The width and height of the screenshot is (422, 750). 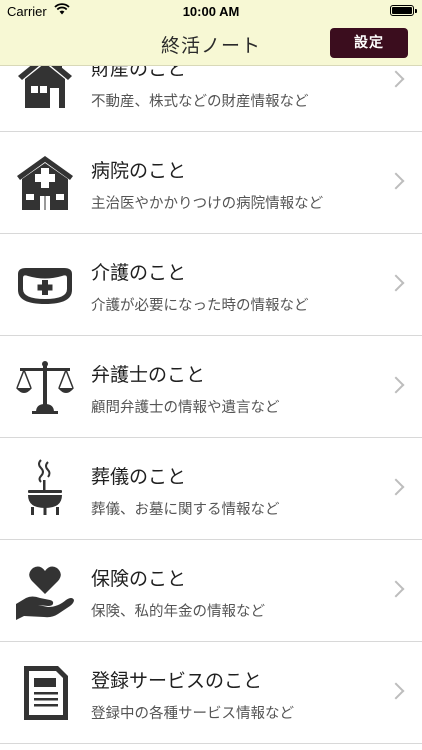 I want to click on list-item-care: 介護のこと 介護が必要になった時の情報など, so click(x=211, y=285).